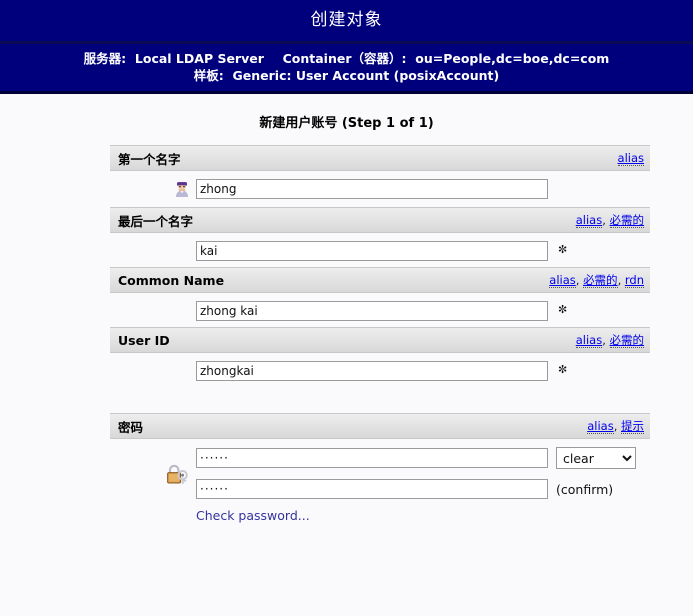  Describe the element at coordinates (380, 340) in the screenshot. I see `attribute-header: User ID alias, 必需的` at that location.